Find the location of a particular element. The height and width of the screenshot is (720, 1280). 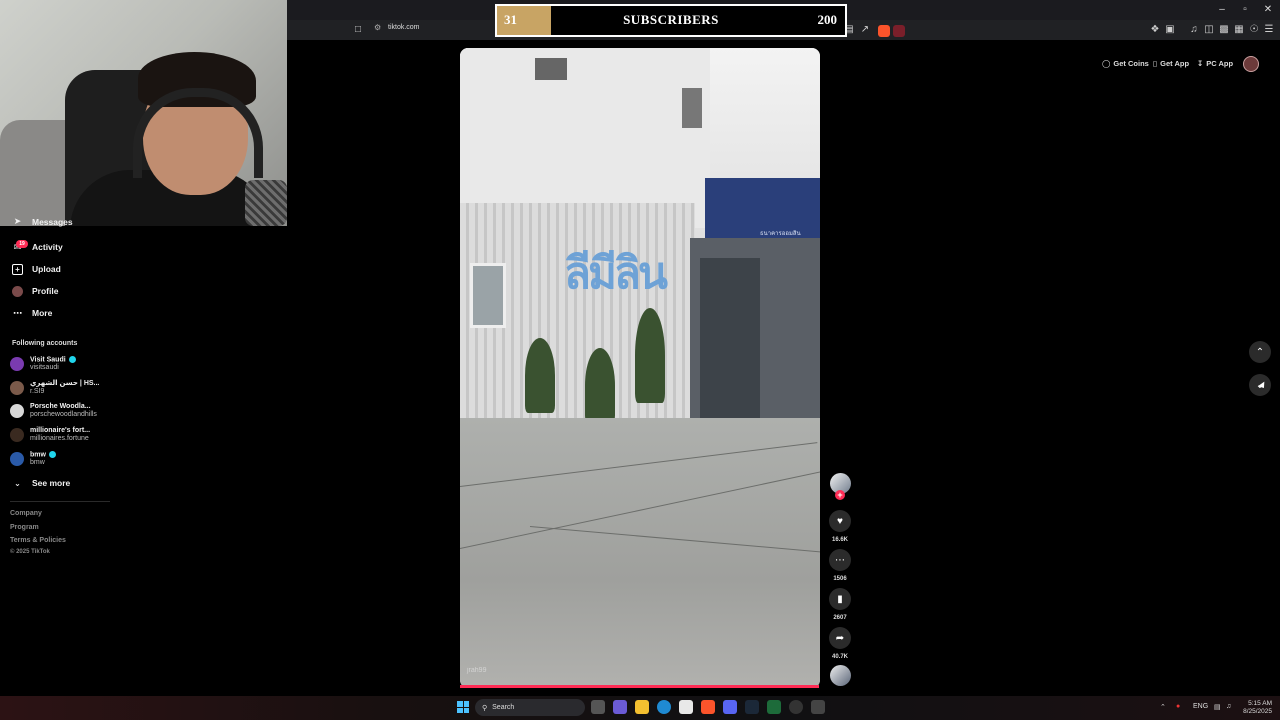

tray-overflow-icon: ⌃ is located at coordinates (1163, 707).